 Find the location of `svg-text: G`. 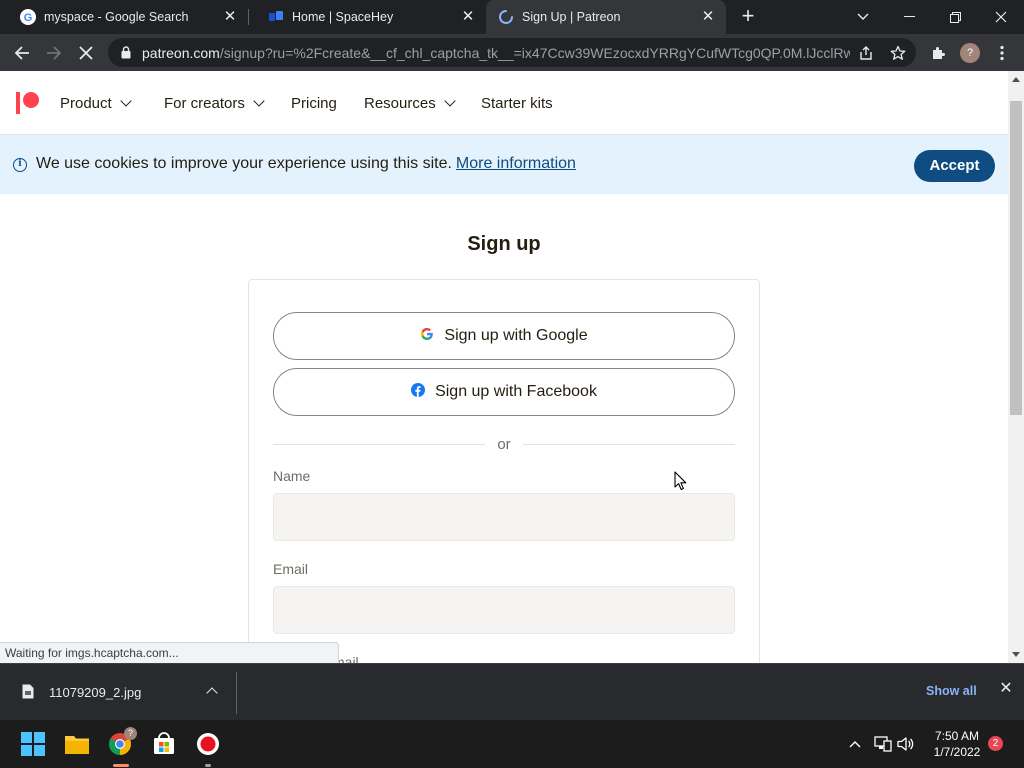

svg-text: G is located at coordinates (28, 18).